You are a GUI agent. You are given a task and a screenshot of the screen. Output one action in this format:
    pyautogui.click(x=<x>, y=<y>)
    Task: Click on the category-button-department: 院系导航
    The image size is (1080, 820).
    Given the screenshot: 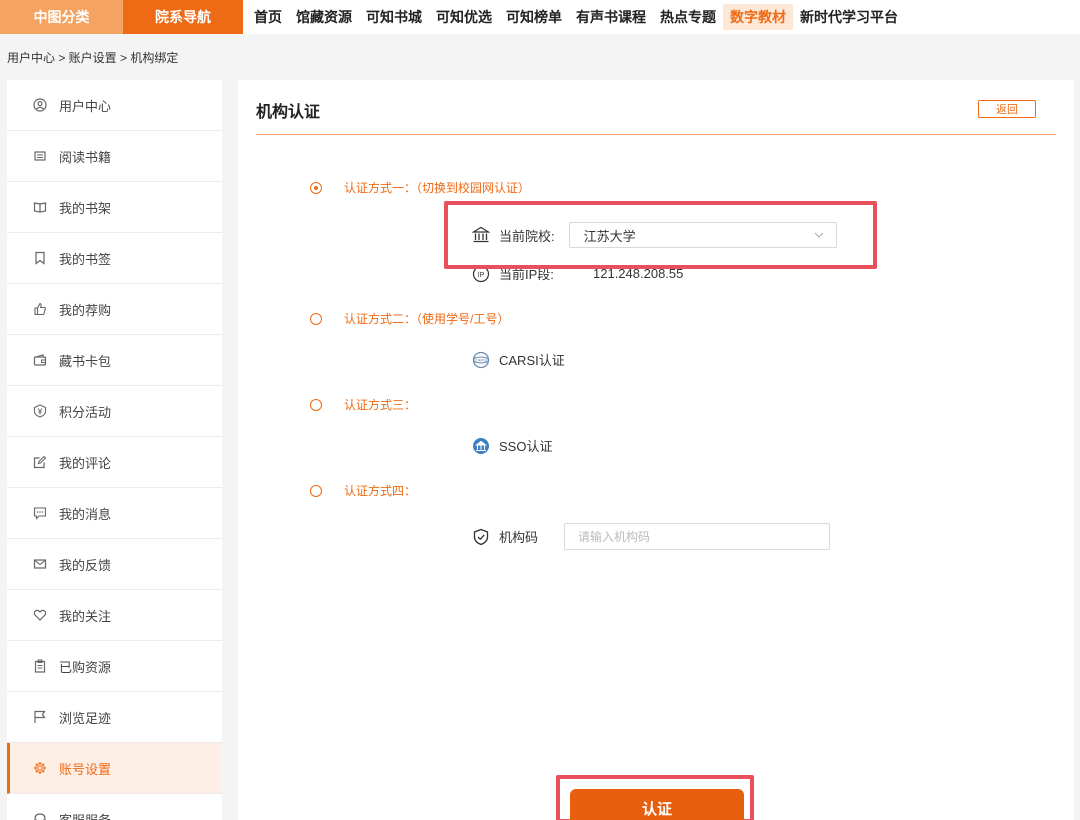 What is the action you would take?
    pyautogui.click(x=183, y=17)
    